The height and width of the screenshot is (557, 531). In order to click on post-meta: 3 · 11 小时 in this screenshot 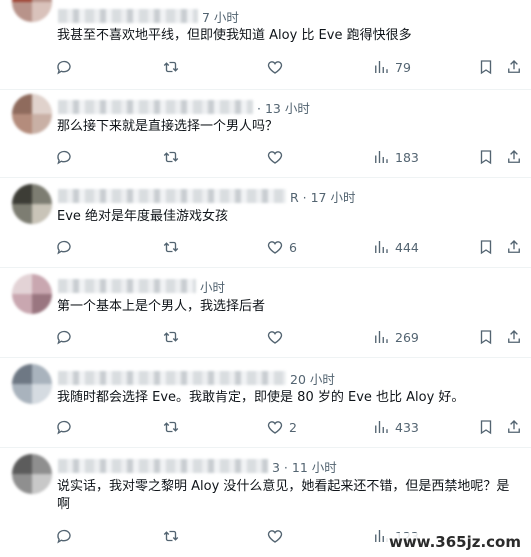, I will do `click(197, 466)`.